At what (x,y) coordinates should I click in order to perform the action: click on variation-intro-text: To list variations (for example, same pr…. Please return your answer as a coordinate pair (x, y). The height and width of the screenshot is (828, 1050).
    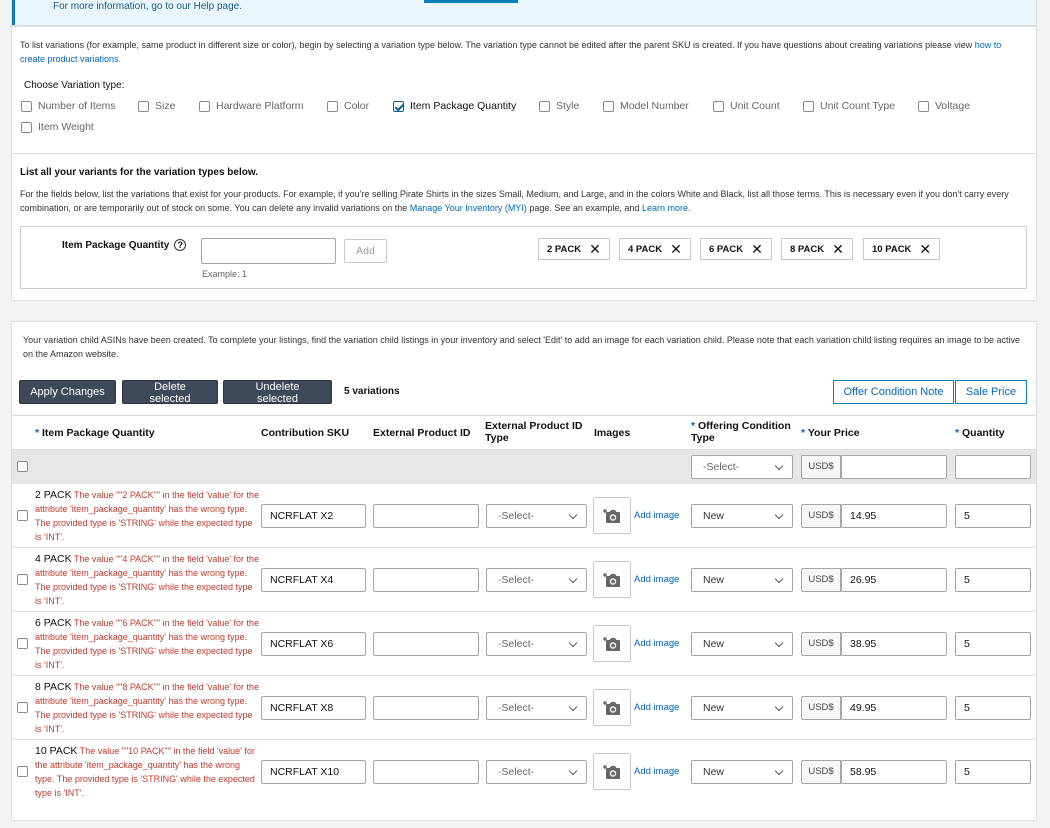
    Looking at the image, I should click on (496, 45).